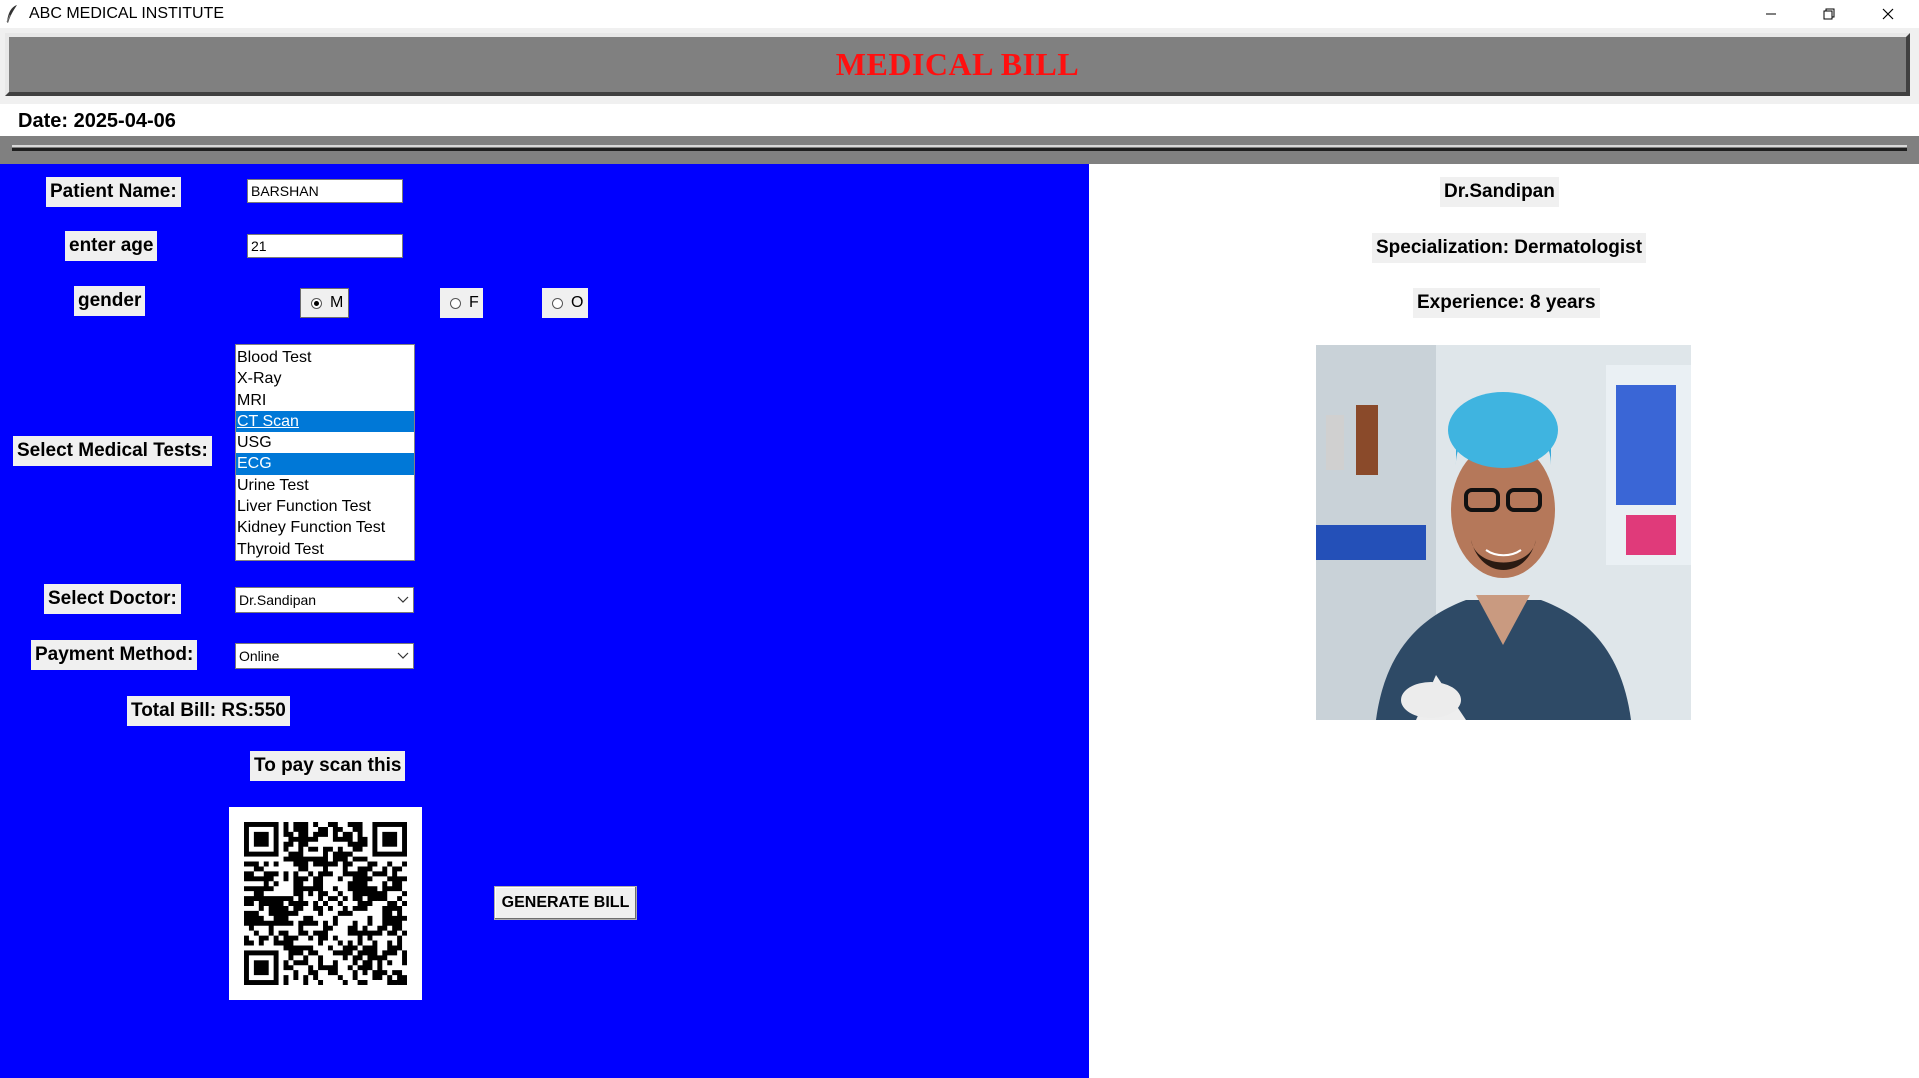 The width and height of the screenshot is (1919, 1078). Describe the element at coordinates (328, 766) in the screenshot. I see `pay-hint-label: To pay scan this` at that location.